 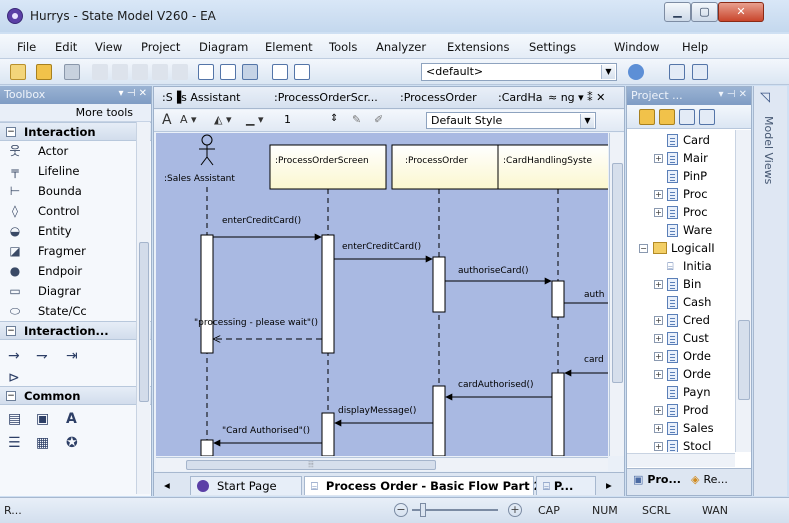 What do you see at coordinates (700, 72) in the screenshot?
I see `image-icon` at bounding box center [700, 72].